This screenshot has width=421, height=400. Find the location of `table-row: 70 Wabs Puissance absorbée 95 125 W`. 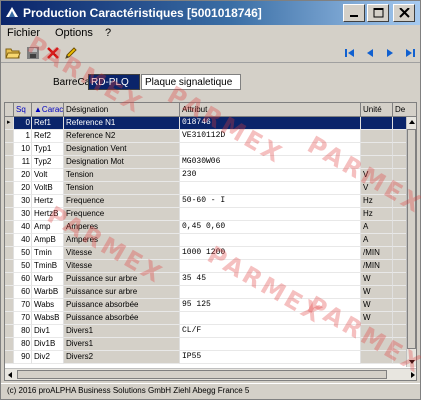

table-row: 70 Wabs Puissance absorbée 95 125 W is located at coordinates (206, 305).